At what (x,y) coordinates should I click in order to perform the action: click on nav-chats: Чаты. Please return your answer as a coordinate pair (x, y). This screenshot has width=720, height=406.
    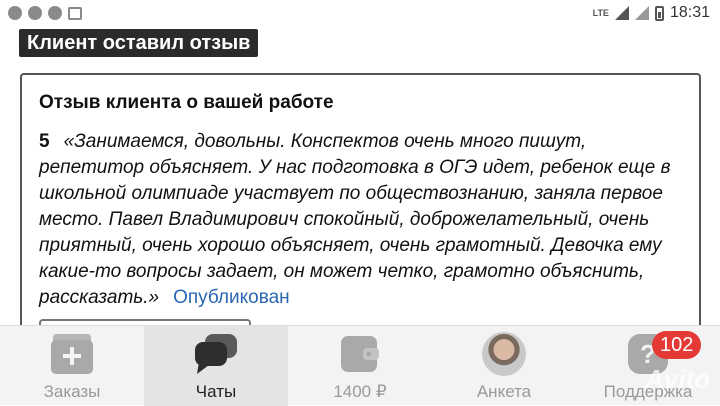
    Looking at the image, I should click on (216, 366).